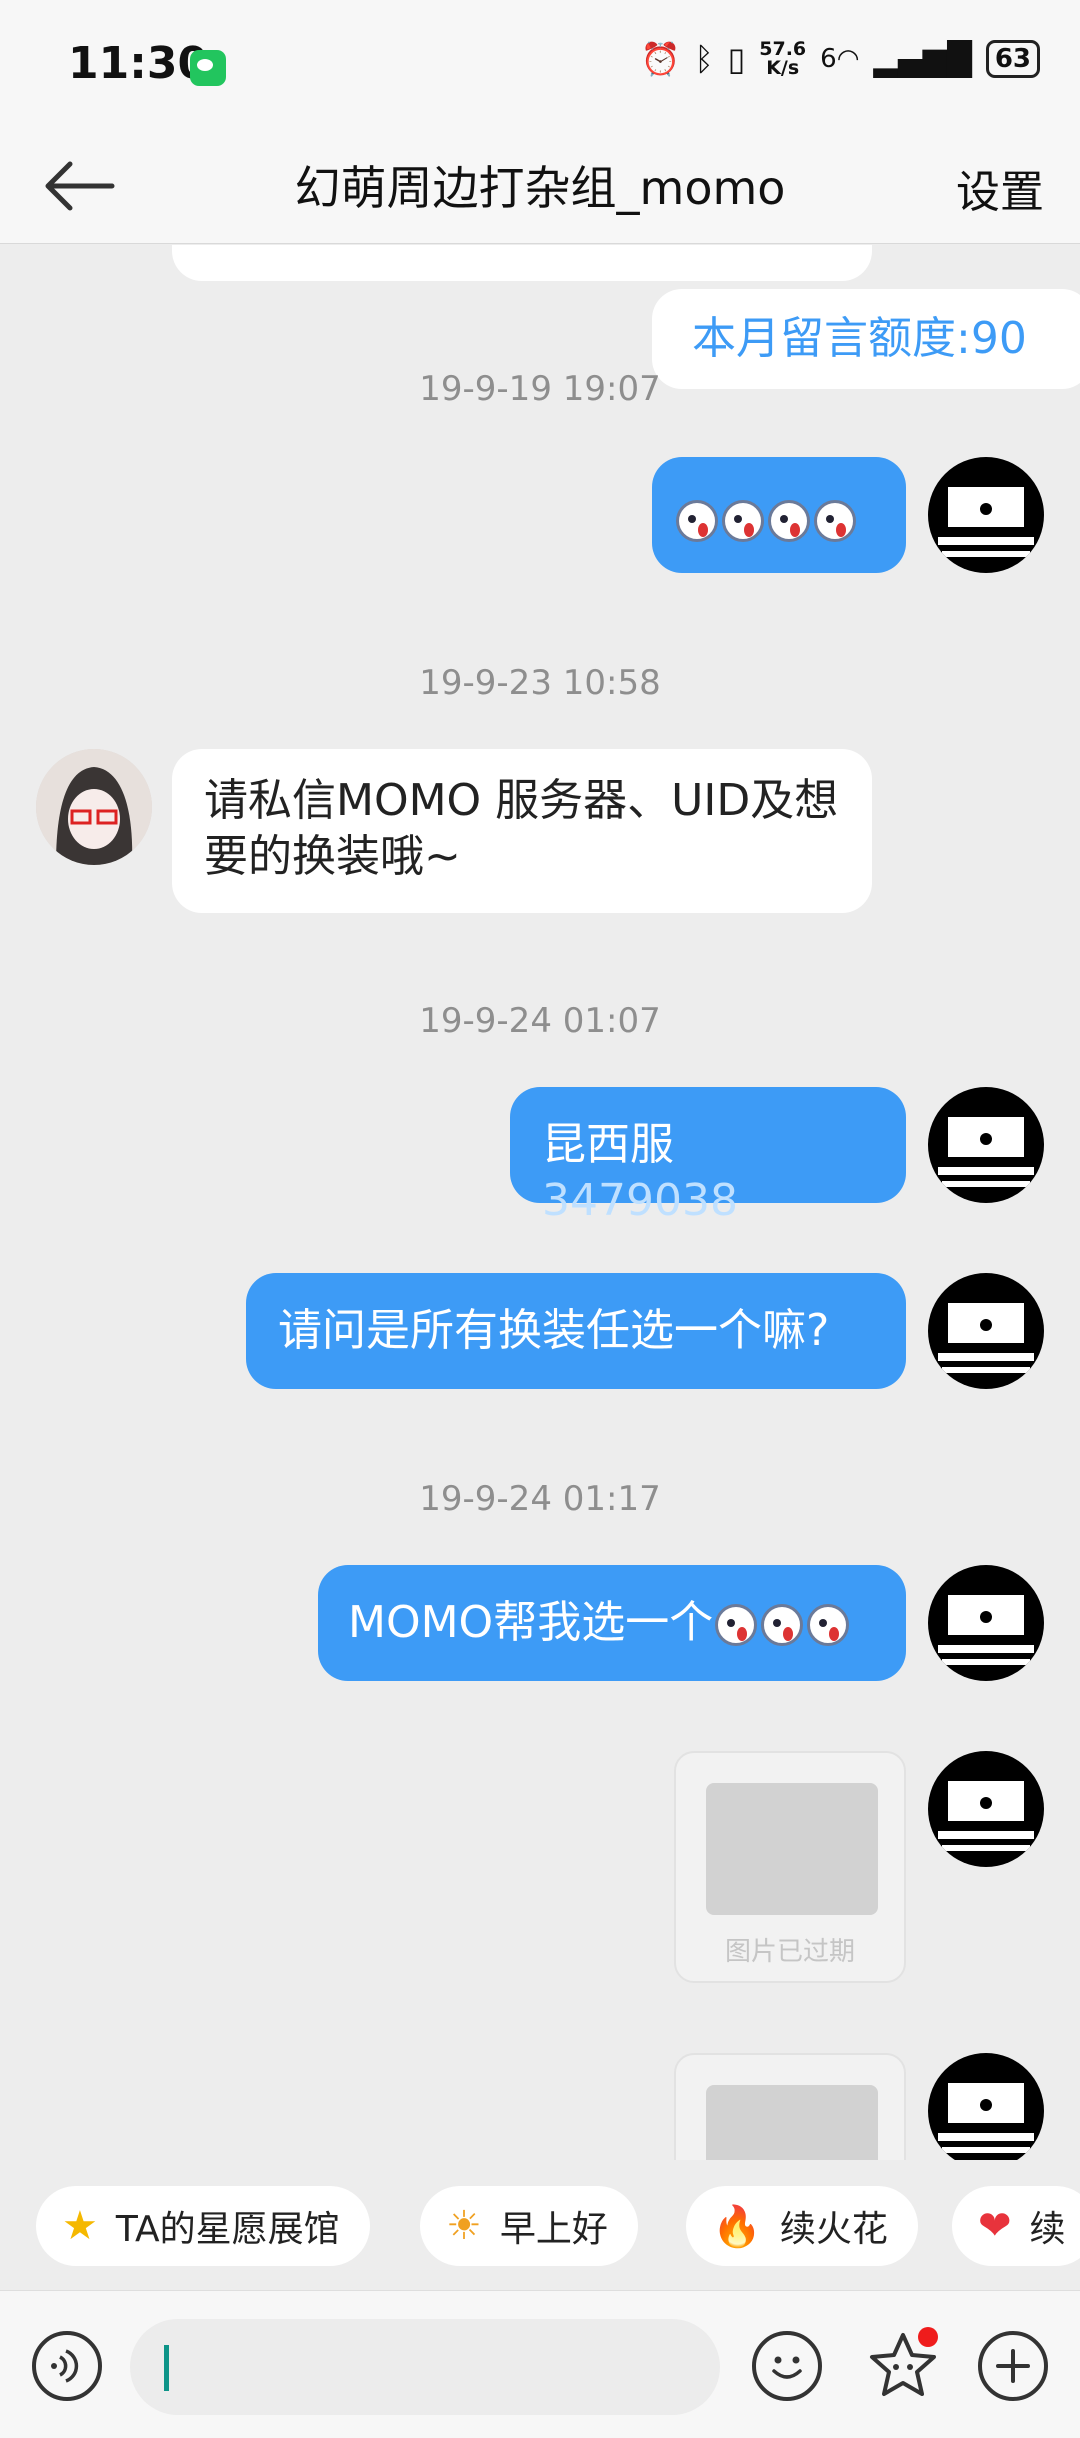 This screenshot has height=2438, width=1080. What do you see at coordinates (1016, 2226) in the screenshot?
I see `chip-continue: ❤ 续` at bounding box center [1016, 2226].